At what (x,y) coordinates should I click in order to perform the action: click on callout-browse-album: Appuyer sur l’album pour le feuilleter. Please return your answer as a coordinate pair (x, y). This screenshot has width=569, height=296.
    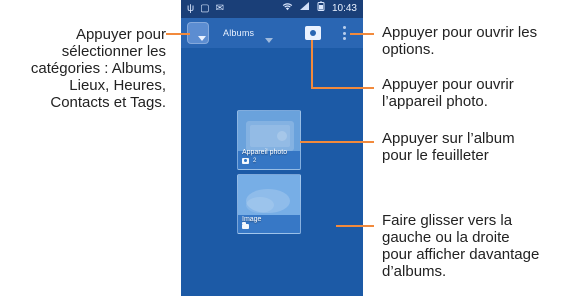
    Looking at the image, I should click on (472, 147).